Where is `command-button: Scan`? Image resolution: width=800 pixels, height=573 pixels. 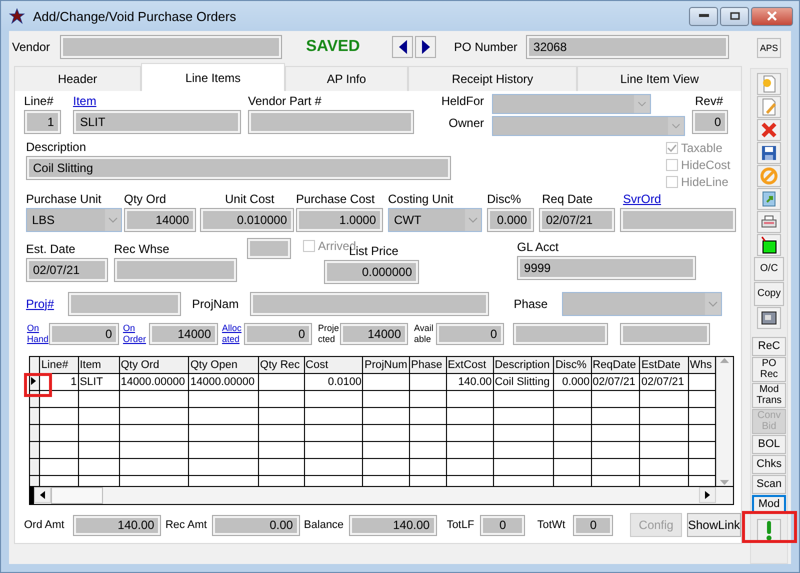
command-button: Scan is located at coordinates (769, 484).